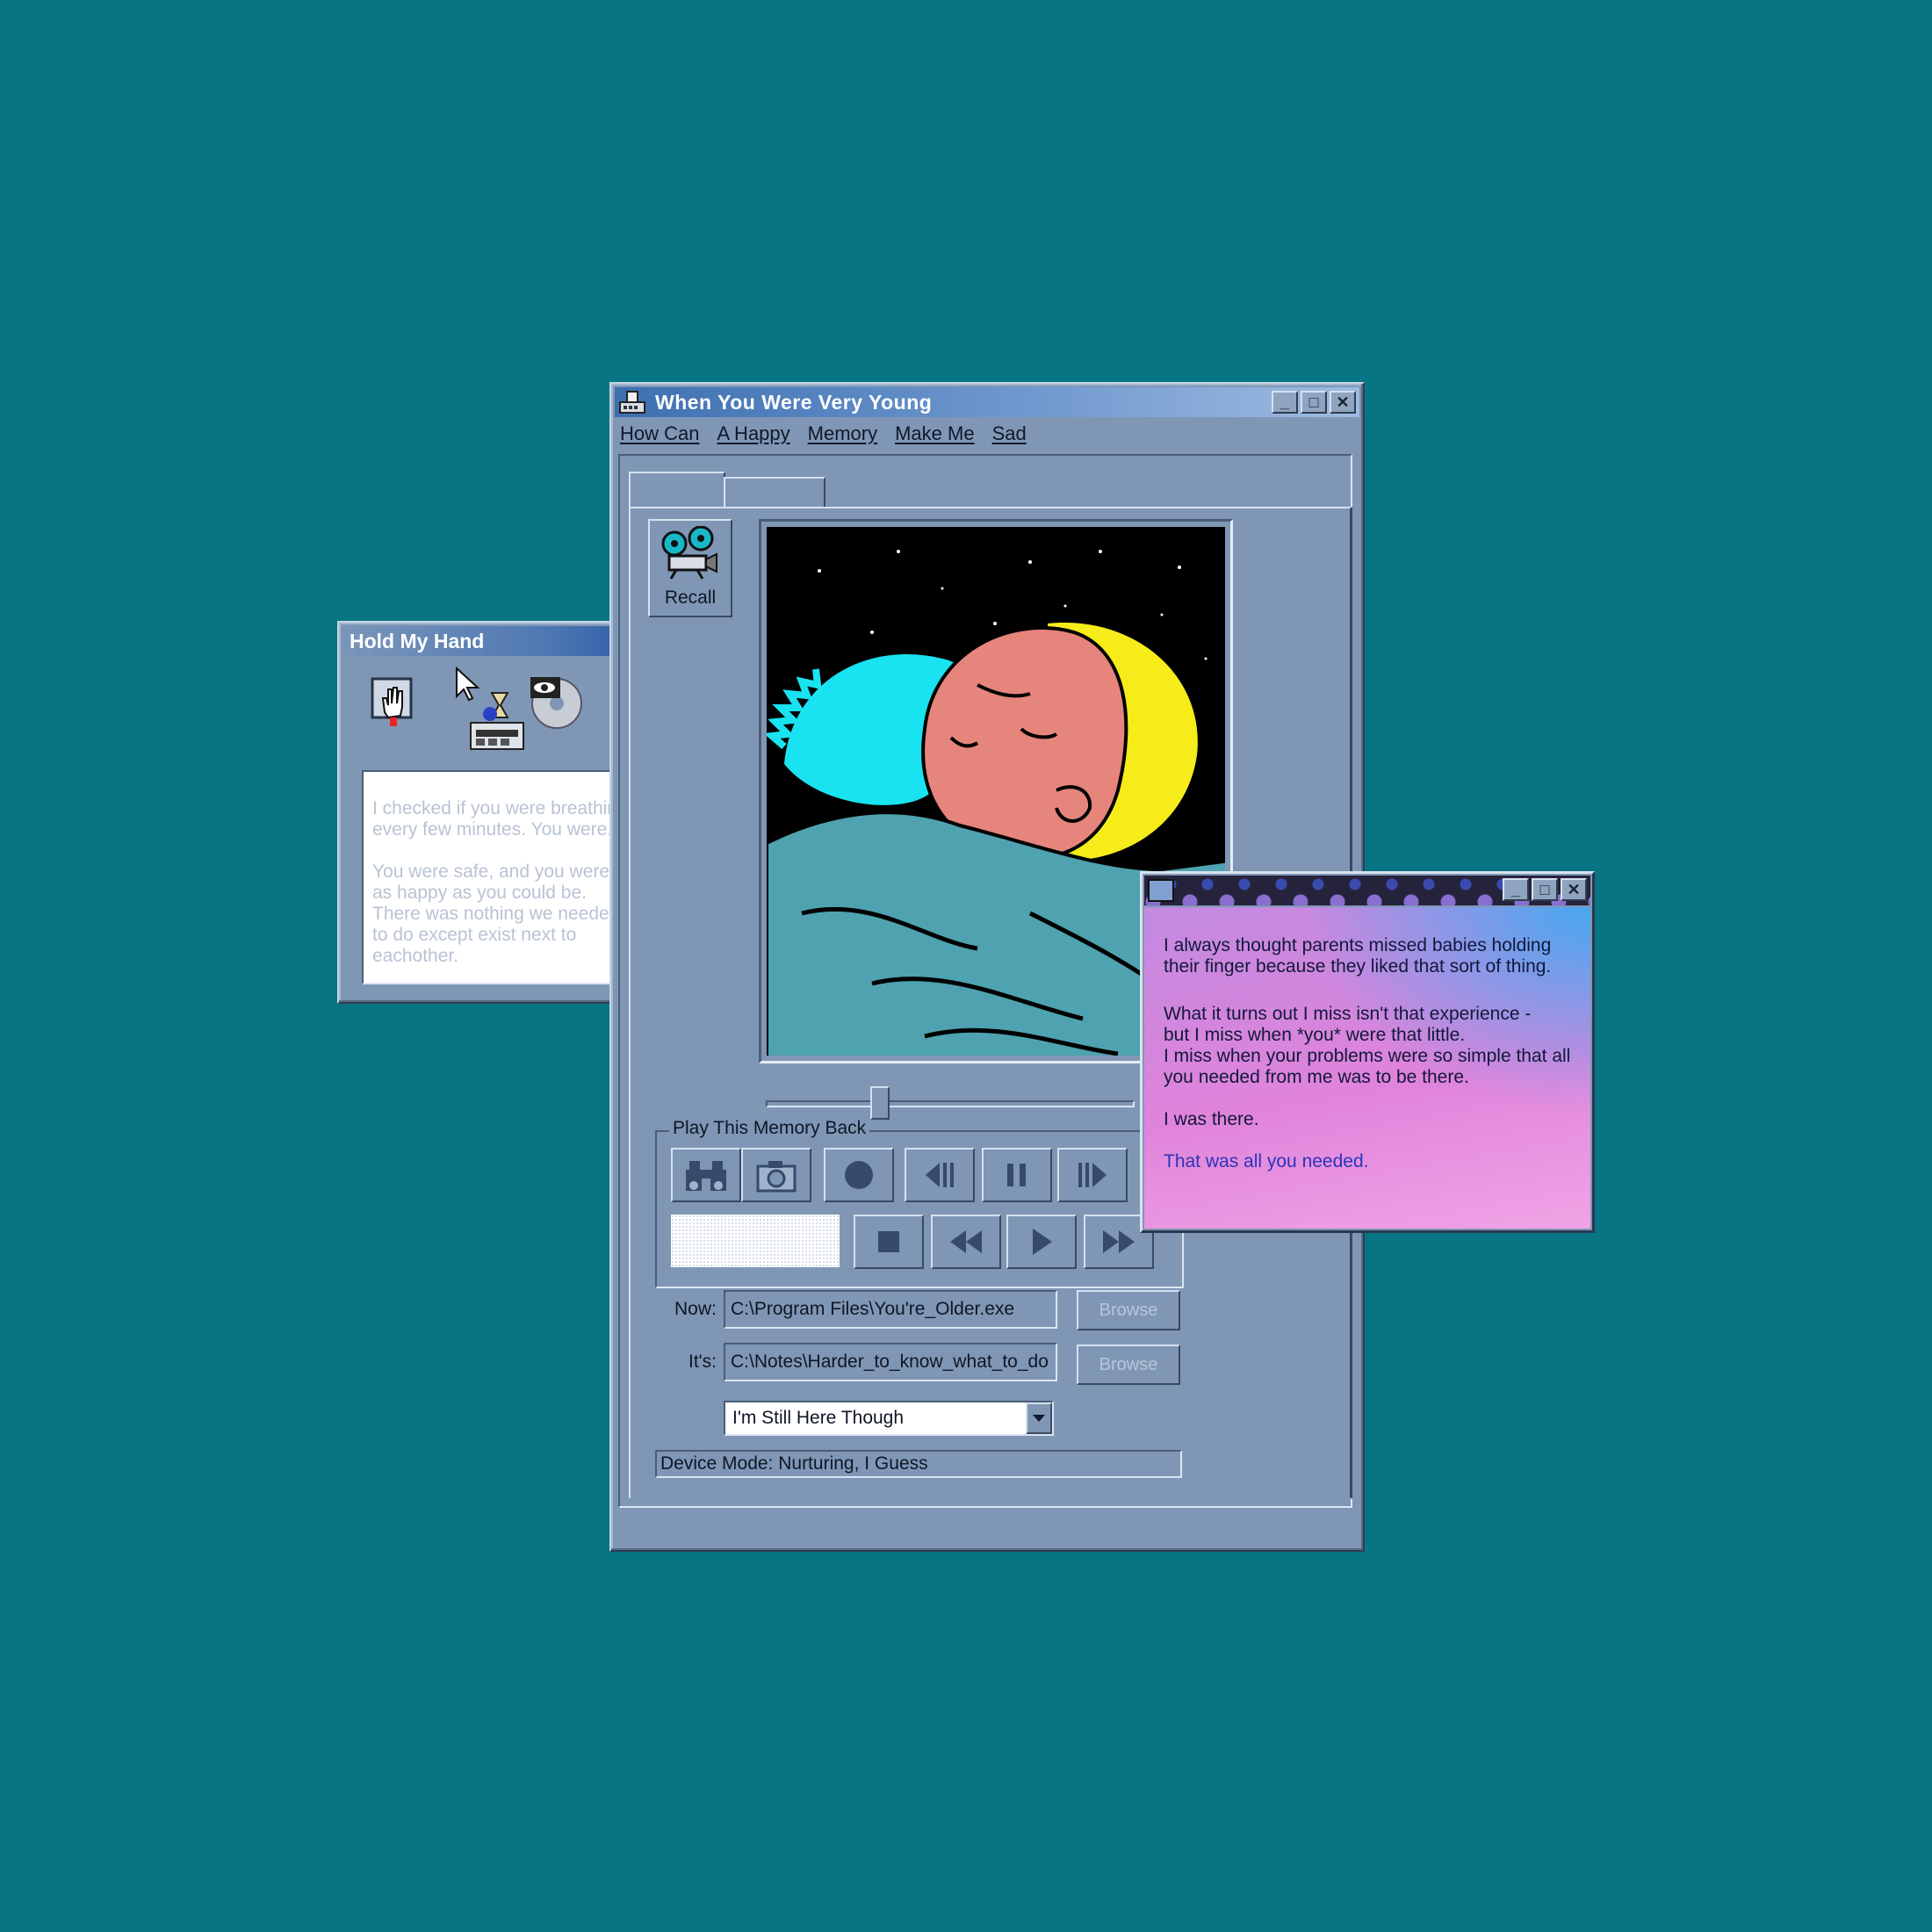  I want to click on hold-window-title: Hold My Hand, so click(417, 641).